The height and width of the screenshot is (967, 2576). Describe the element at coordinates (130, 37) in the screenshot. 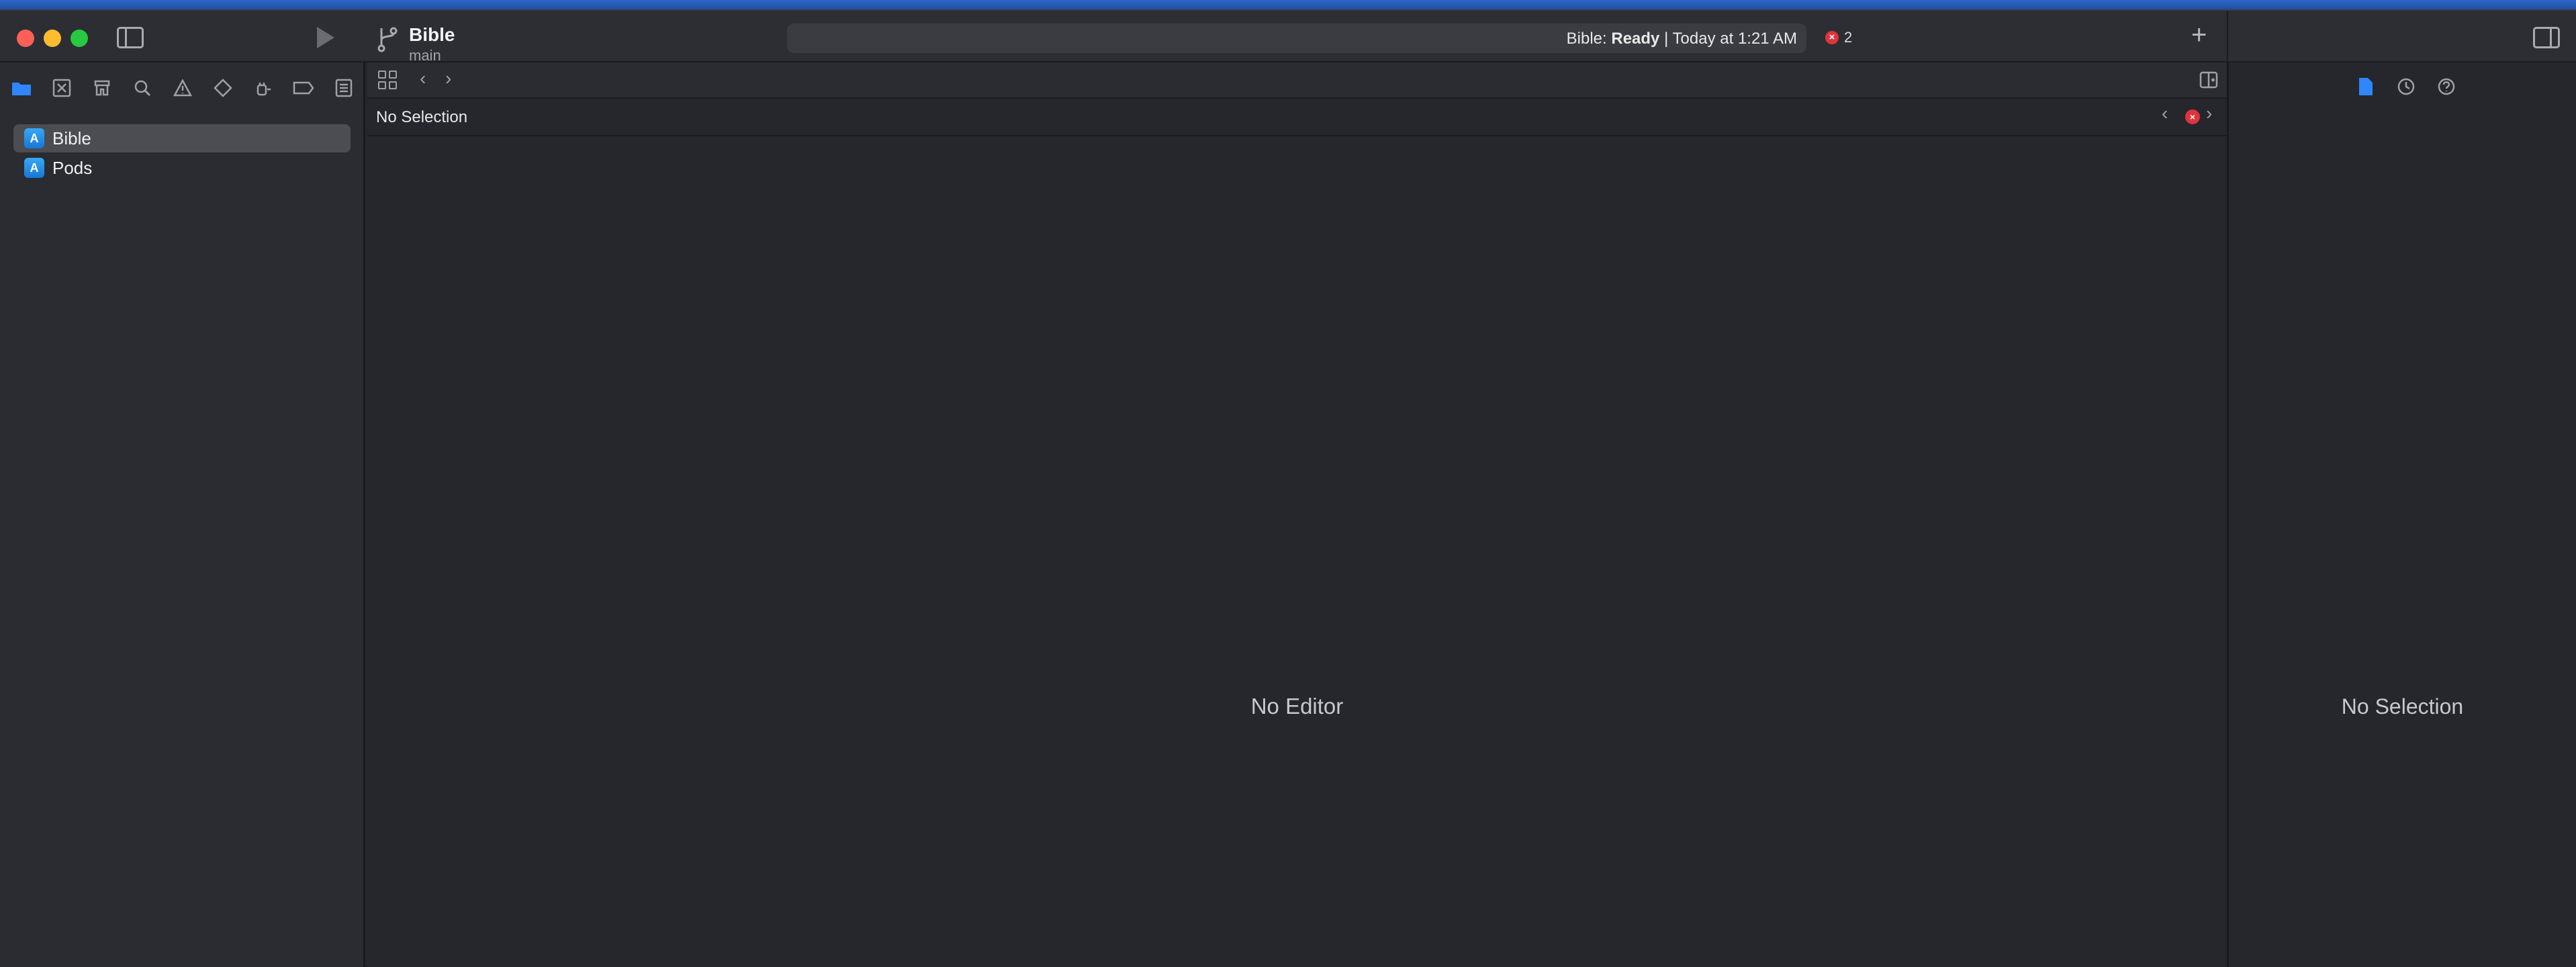

I see `navigator-toggle-icon` at that location.